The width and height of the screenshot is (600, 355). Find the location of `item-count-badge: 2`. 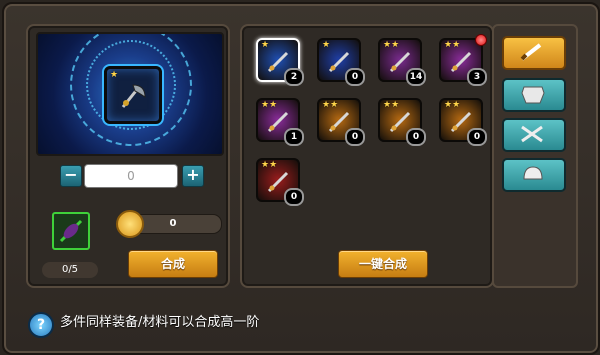

item-count-badge: 2 is located at coordinates (294, 77).